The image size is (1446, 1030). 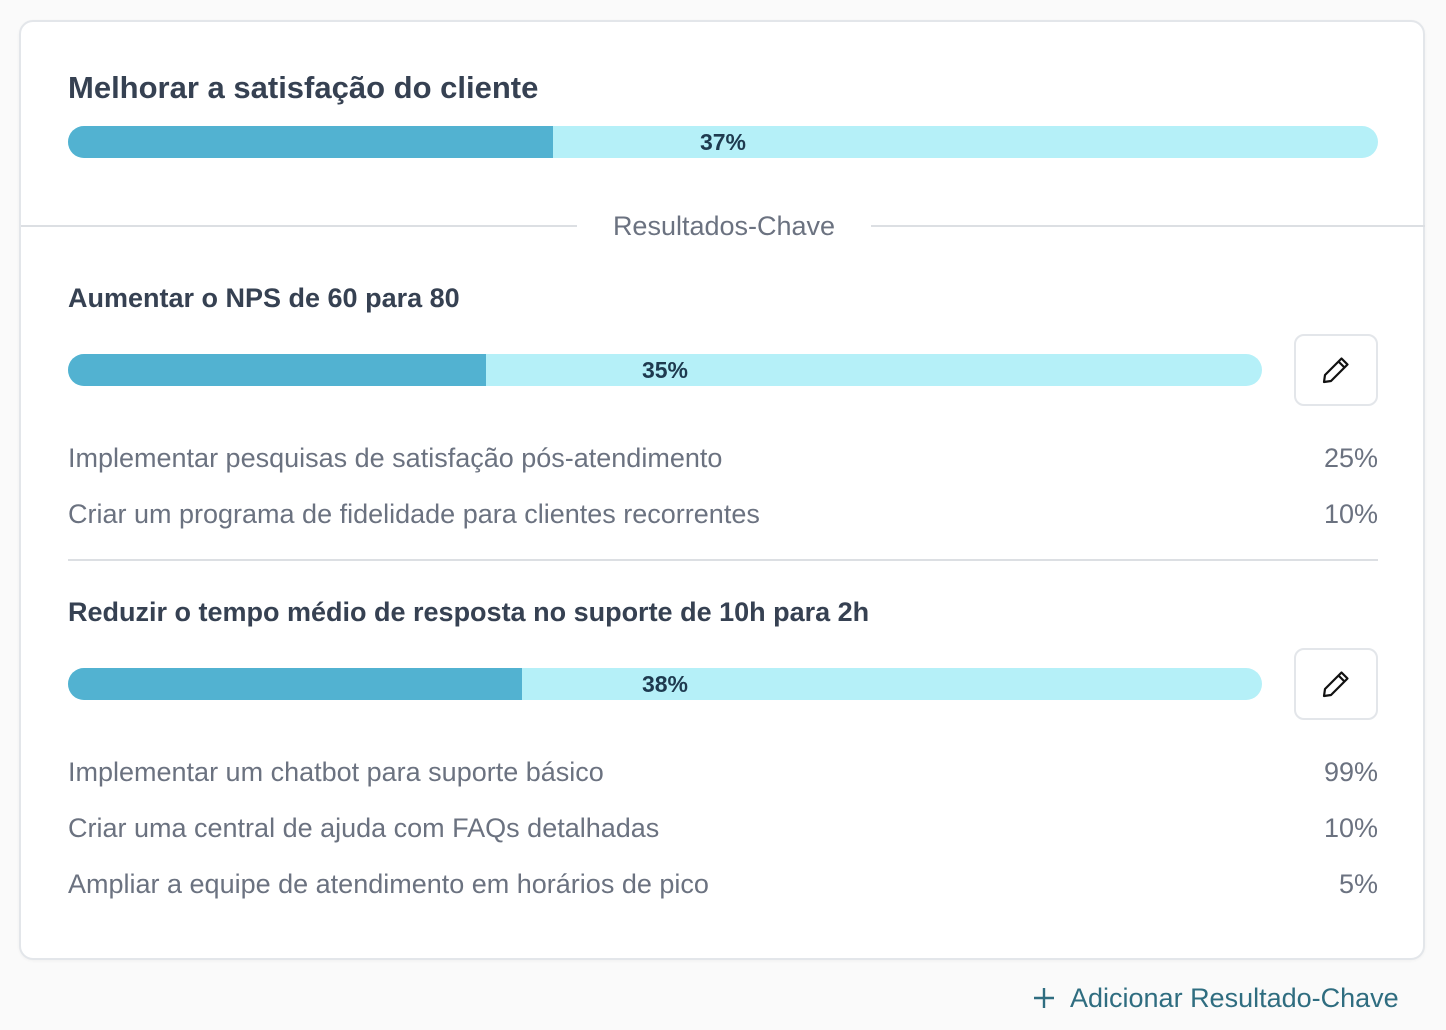 What do you see at coordinates (1044, 998) in the screenshot?
I see `plus-icon` at bounding box center [1044, 998].